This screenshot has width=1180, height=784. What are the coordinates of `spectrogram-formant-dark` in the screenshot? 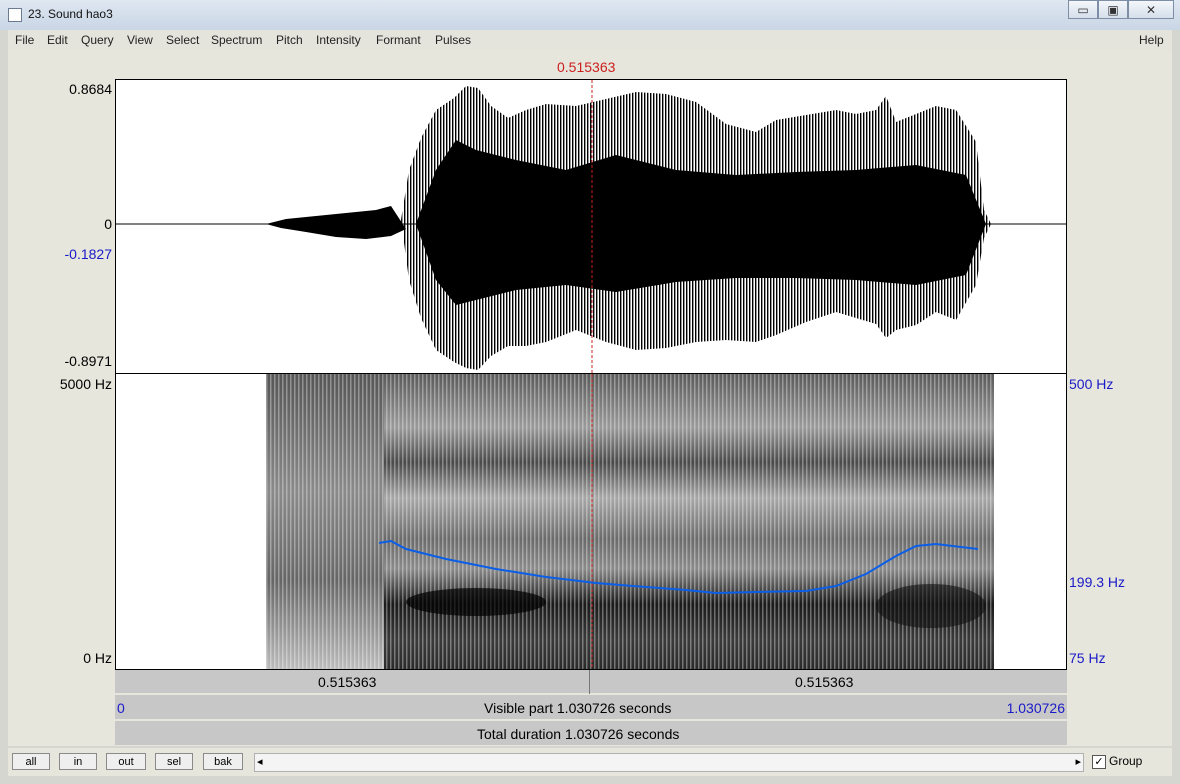 It's located at (476, 602).